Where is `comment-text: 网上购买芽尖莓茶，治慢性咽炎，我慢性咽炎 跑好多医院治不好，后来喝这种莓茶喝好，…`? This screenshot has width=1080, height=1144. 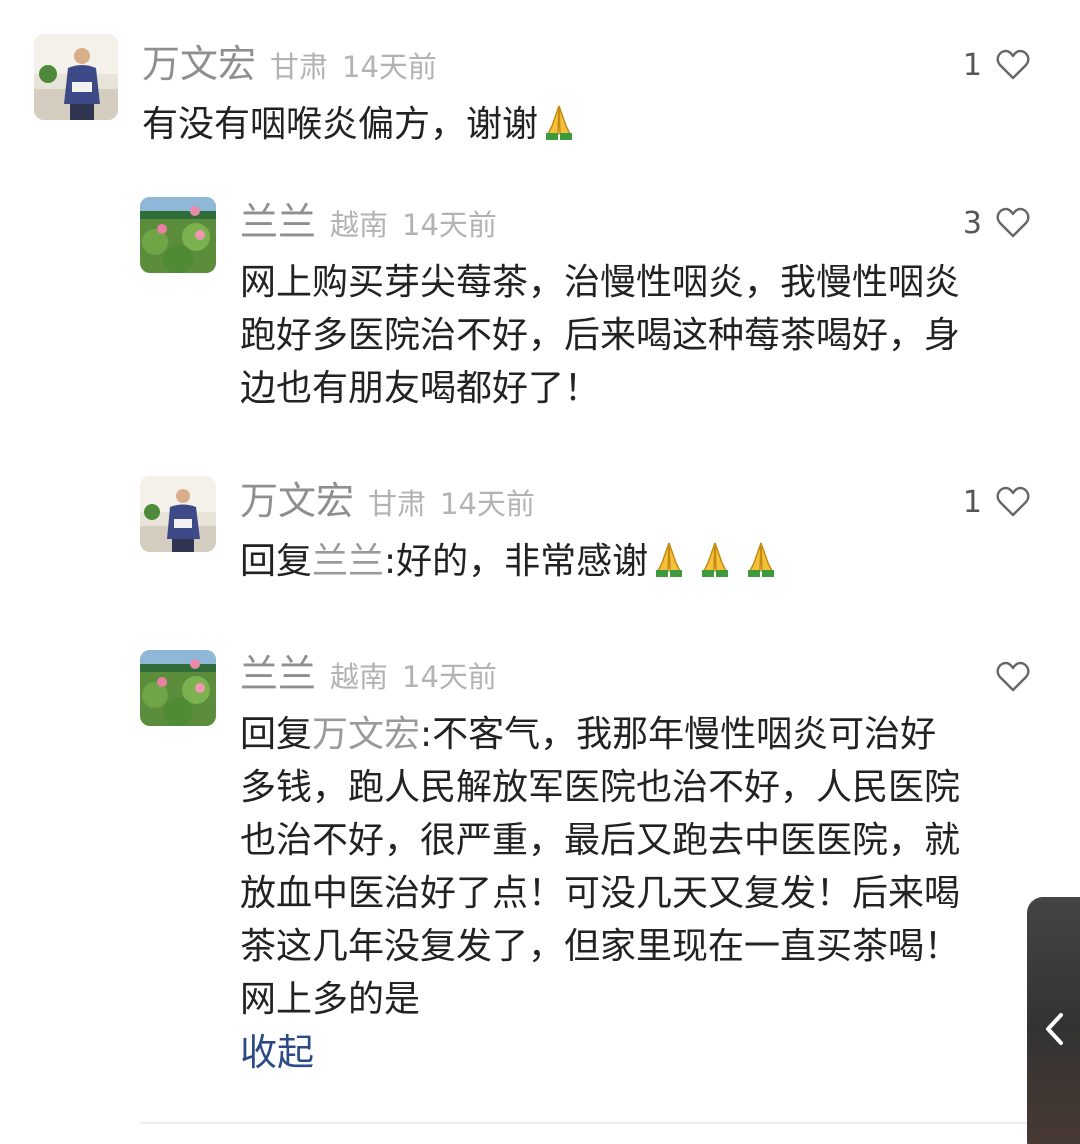 comment-text: 网上购买芽尖莓茶，治慢性咽炎，我慢性咽炎 跑好多医院治不好，后来喝这种莓茶喝好，… is located at coordinates (600, 335).